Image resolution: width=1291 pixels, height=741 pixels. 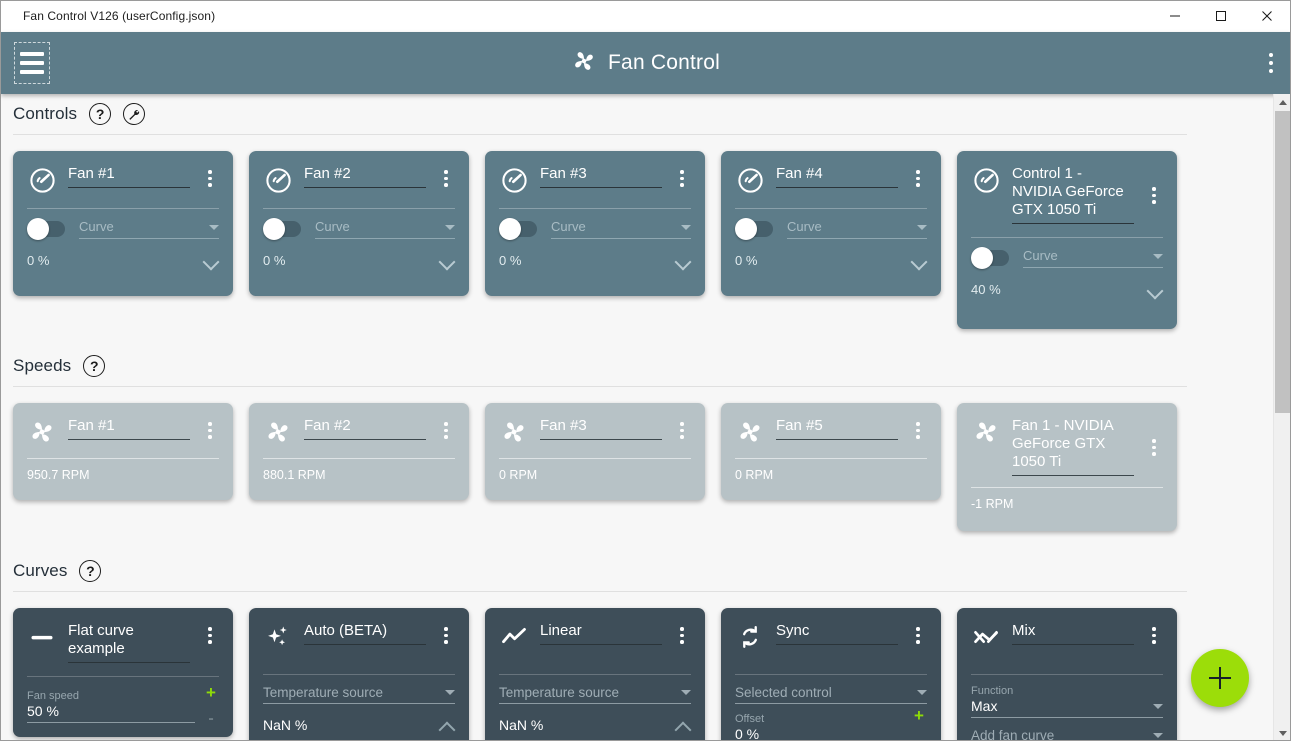 I want to click on curve-card-flat: Flat curve example Fan speed 50 % + -, so click(x=123, y=672).